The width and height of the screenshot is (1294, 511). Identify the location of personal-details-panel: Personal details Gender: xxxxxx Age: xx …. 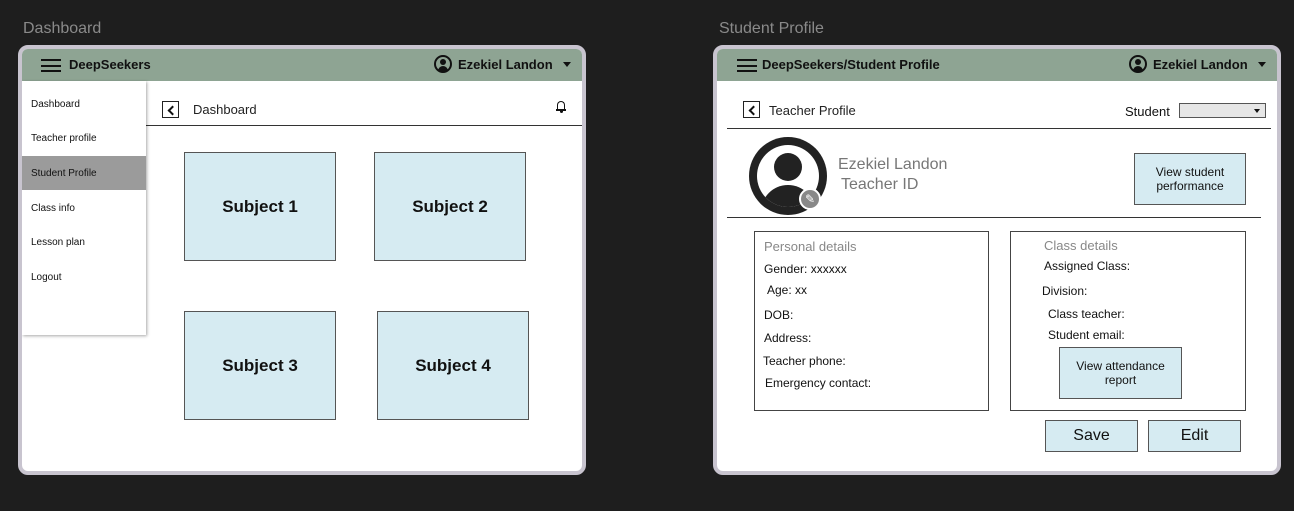
(871, 321).